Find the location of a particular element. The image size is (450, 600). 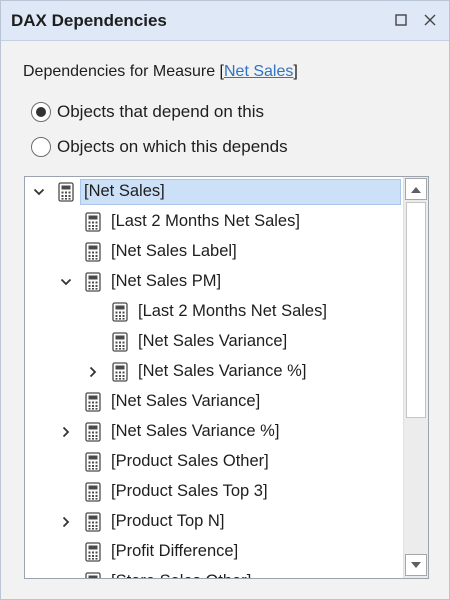

tree-item: [Net Sales] is located at coordinates (214, 192).